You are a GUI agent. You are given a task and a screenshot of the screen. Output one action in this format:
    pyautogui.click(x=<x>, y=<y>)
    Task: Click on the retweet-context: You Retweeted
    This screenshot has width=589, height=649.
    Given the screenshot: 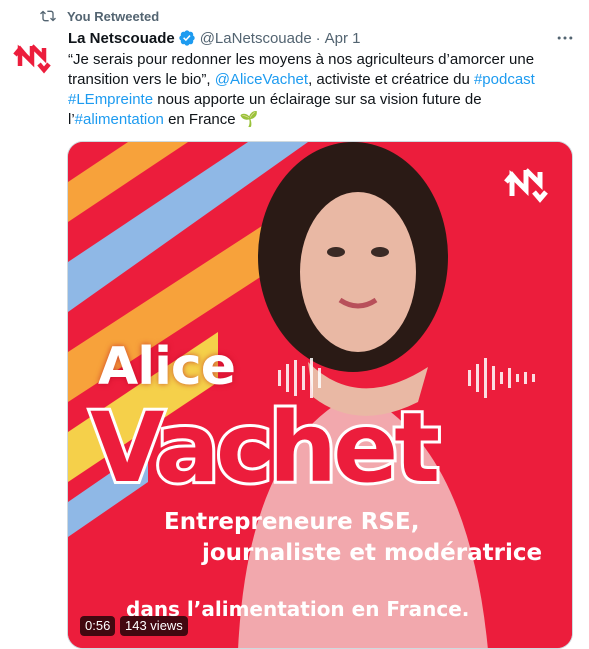 What is the action you would take?
    pyautogui.click(x=99, y=16)
    